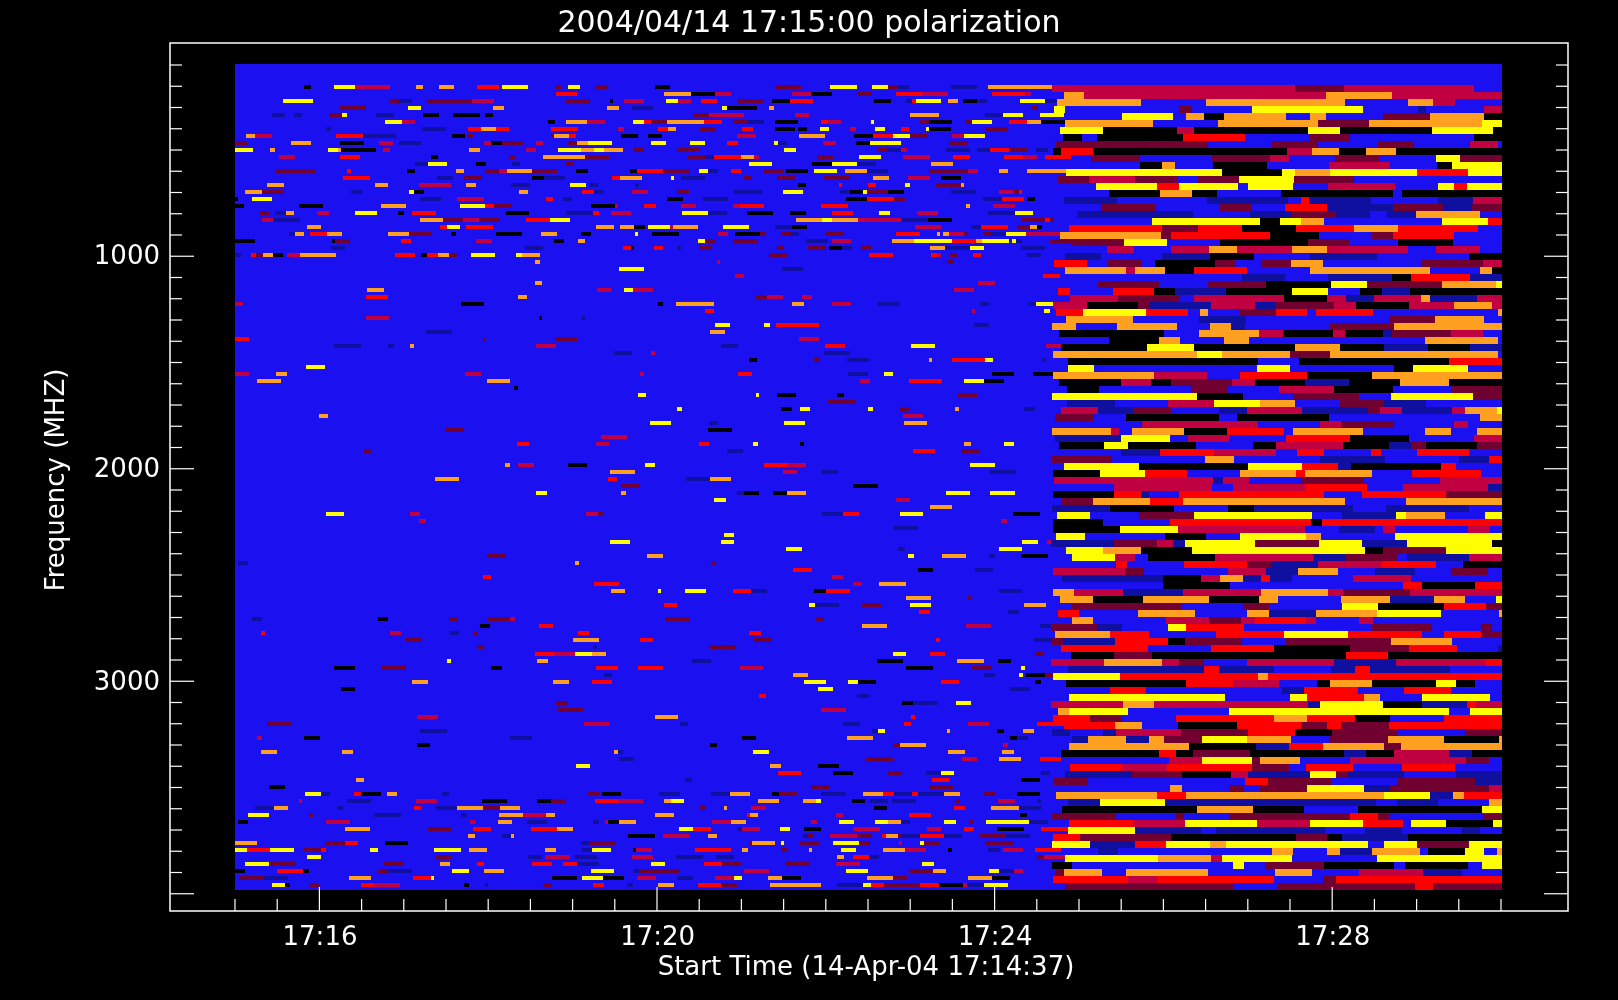 Image resolution: width=1618 pixels, height=1000 pixels. What do you see at coordinates (126, 681) in the screenshot?
I see `y-tick-label: 3000` at bounding box center [126, 681].